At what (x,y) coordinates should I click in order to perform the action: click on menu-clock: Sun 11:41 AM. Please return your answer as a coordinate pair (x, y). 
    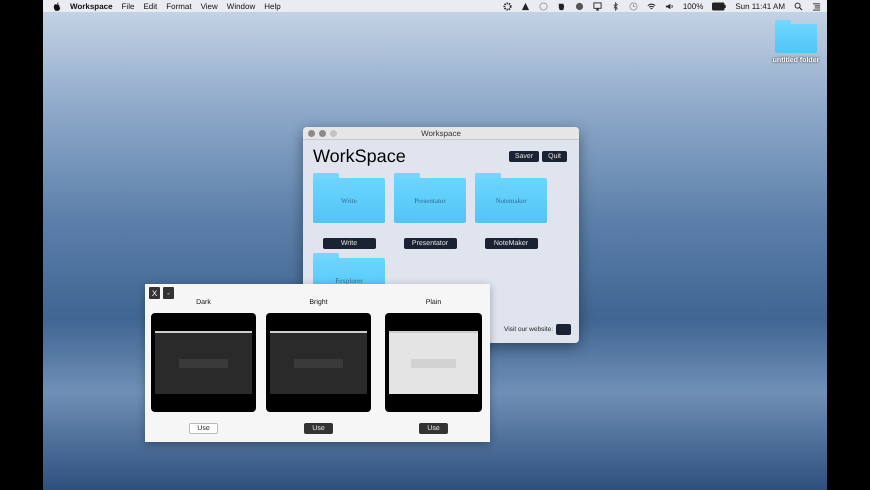
    Looking at the image, I should click on (760, 6).